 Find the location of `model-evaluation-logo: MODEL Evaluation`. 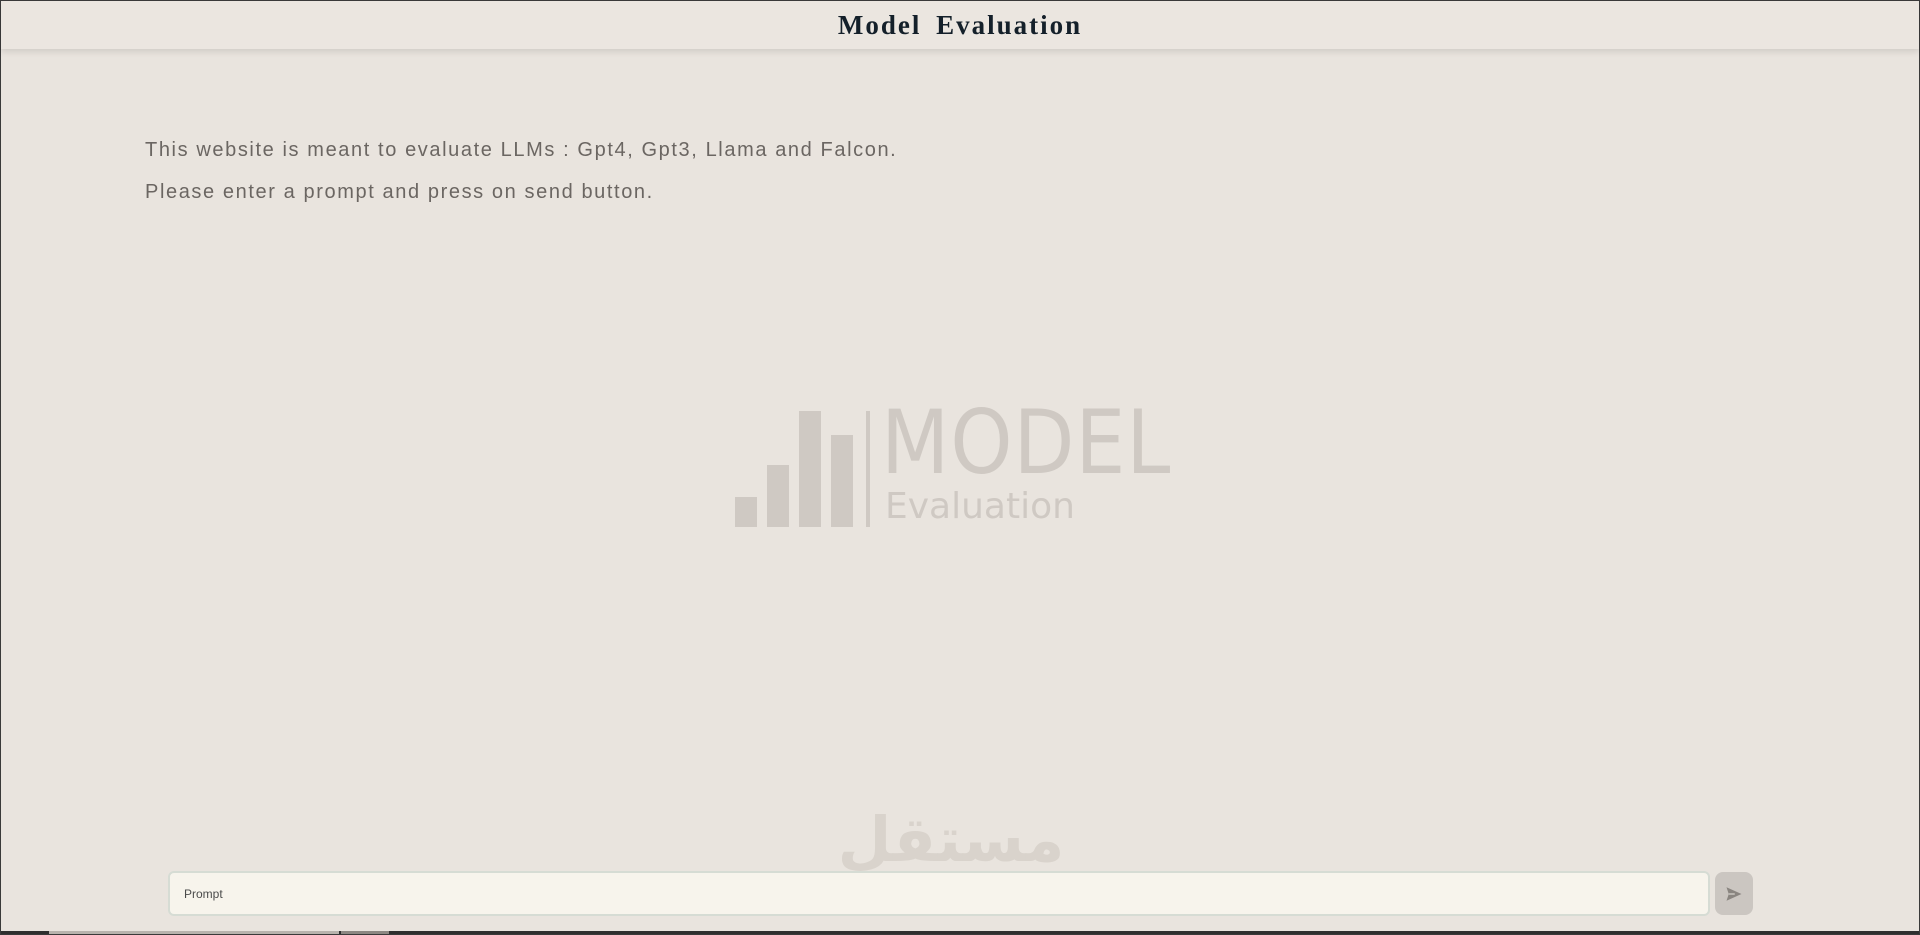

model-evaluation-logo: MODEL Evaluation is located at coordinates (965, 464).